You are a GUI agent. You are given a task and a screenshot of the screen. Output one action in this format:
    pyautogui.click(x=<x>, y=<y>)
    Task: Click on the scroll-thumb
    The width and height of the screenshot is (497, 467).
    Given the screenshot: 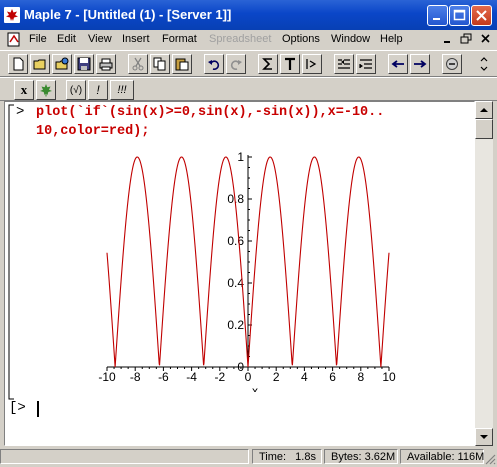 What is the action you would take?
    pyautogui.click(x=484, y=129)
    